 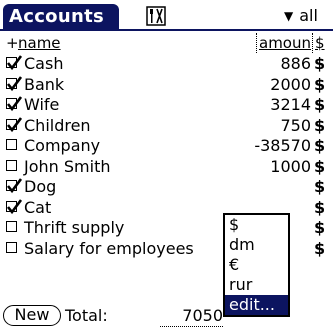 What do you see at coordinates (57, 125) in the screenshot?
I see `account-name: Children` at bounding box center [57, 125].